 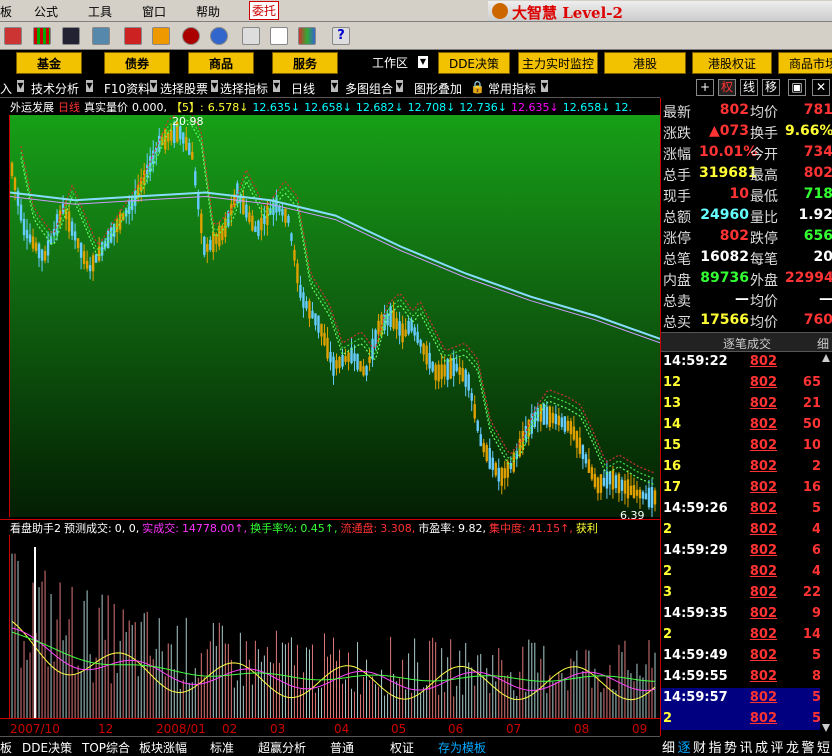 What do you see at coordinates (416, 36) in the screenshot?
I see `icon-toolbar: ?` at bounding box center [416, 36].